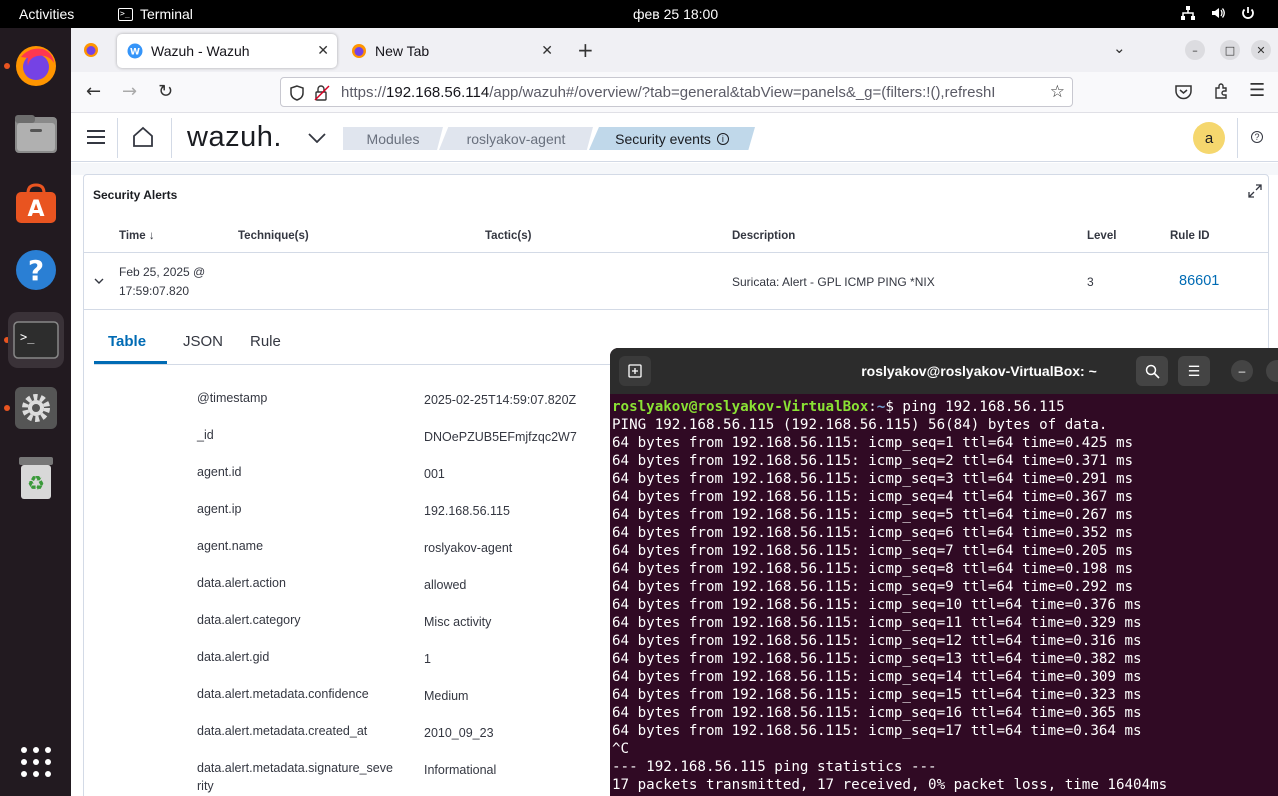 Image resolution: width=1278 pixels, height=796 pixels. Describe the element at coordinates (227, 51) in the screenshot. I see `tab-wazuh: W Wazuh - Wazuh ✕` at that location.